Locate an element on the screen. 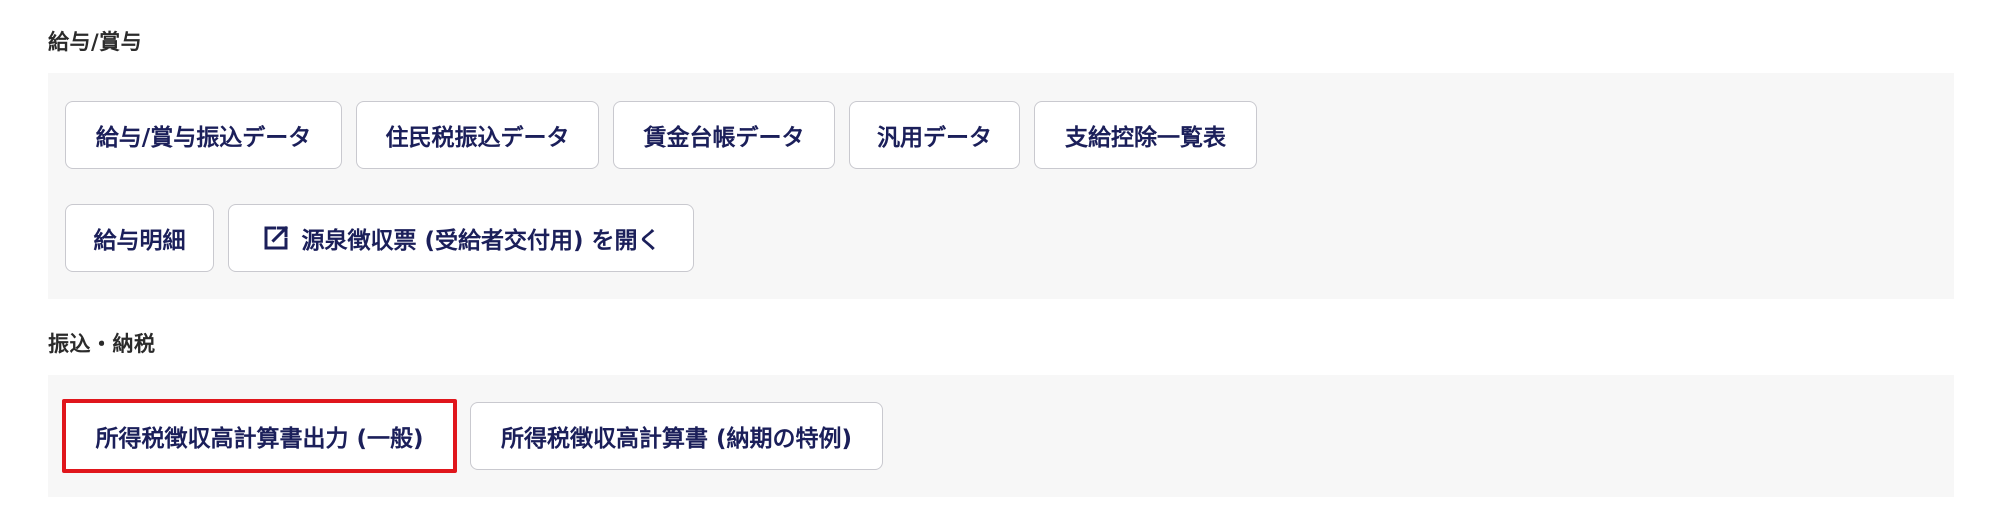  payment-deduction-list-button: 支給控除一覧表 is located at coordinates (1145, 135).